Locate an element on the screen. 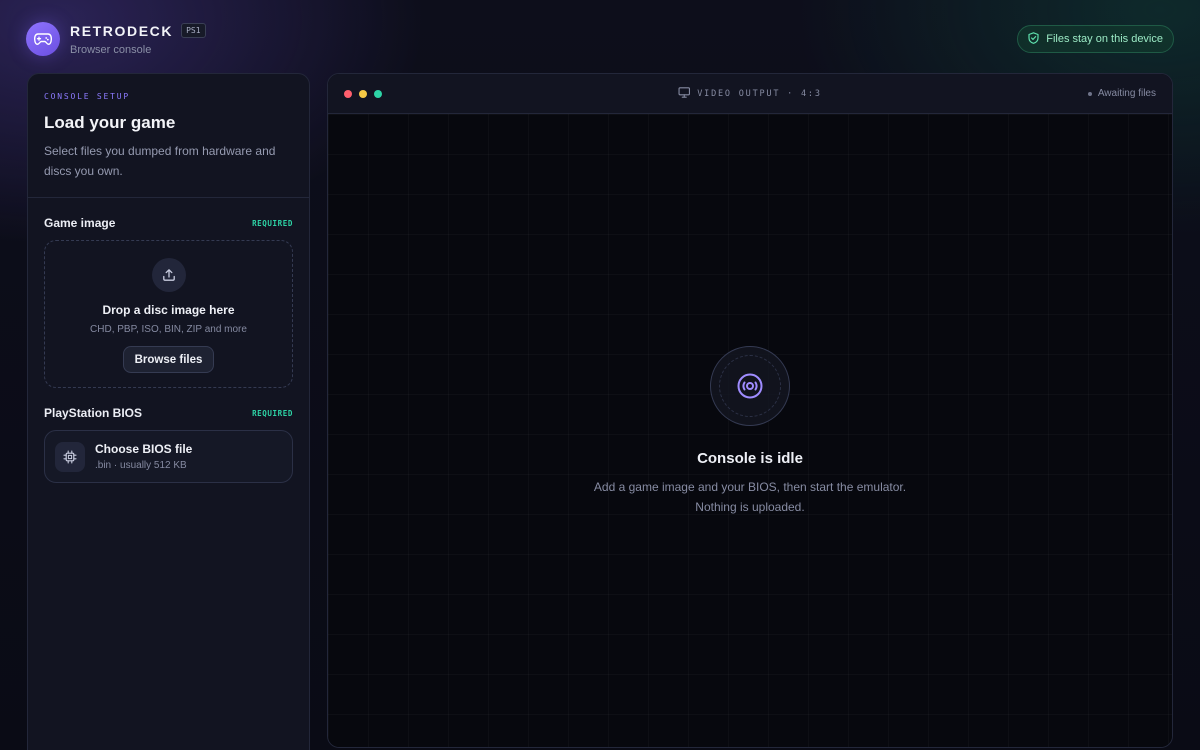 The width and height of the screenshot is (1200, 750). window-dot-yellow is located at coordinates (363, 93).